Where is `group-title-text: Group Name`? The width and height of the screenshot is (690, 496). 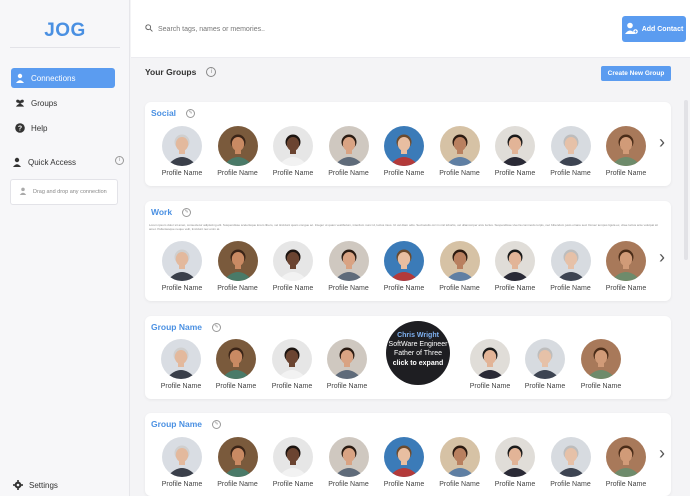
group-title-text: Group Name is located at coordinates (177, 327).